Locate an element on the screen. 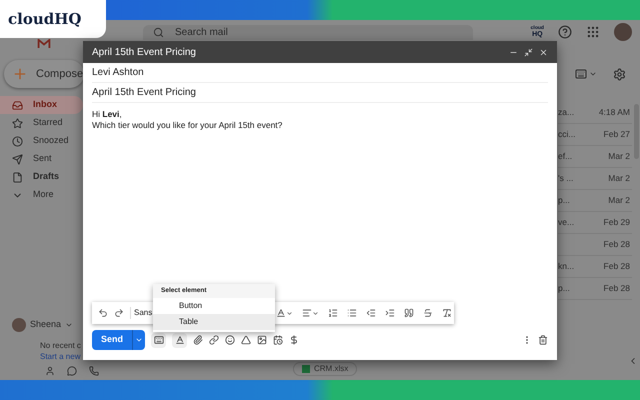 The height and width of the screenshot is (400, 640). search-icon is located at coordinates (158, 32).